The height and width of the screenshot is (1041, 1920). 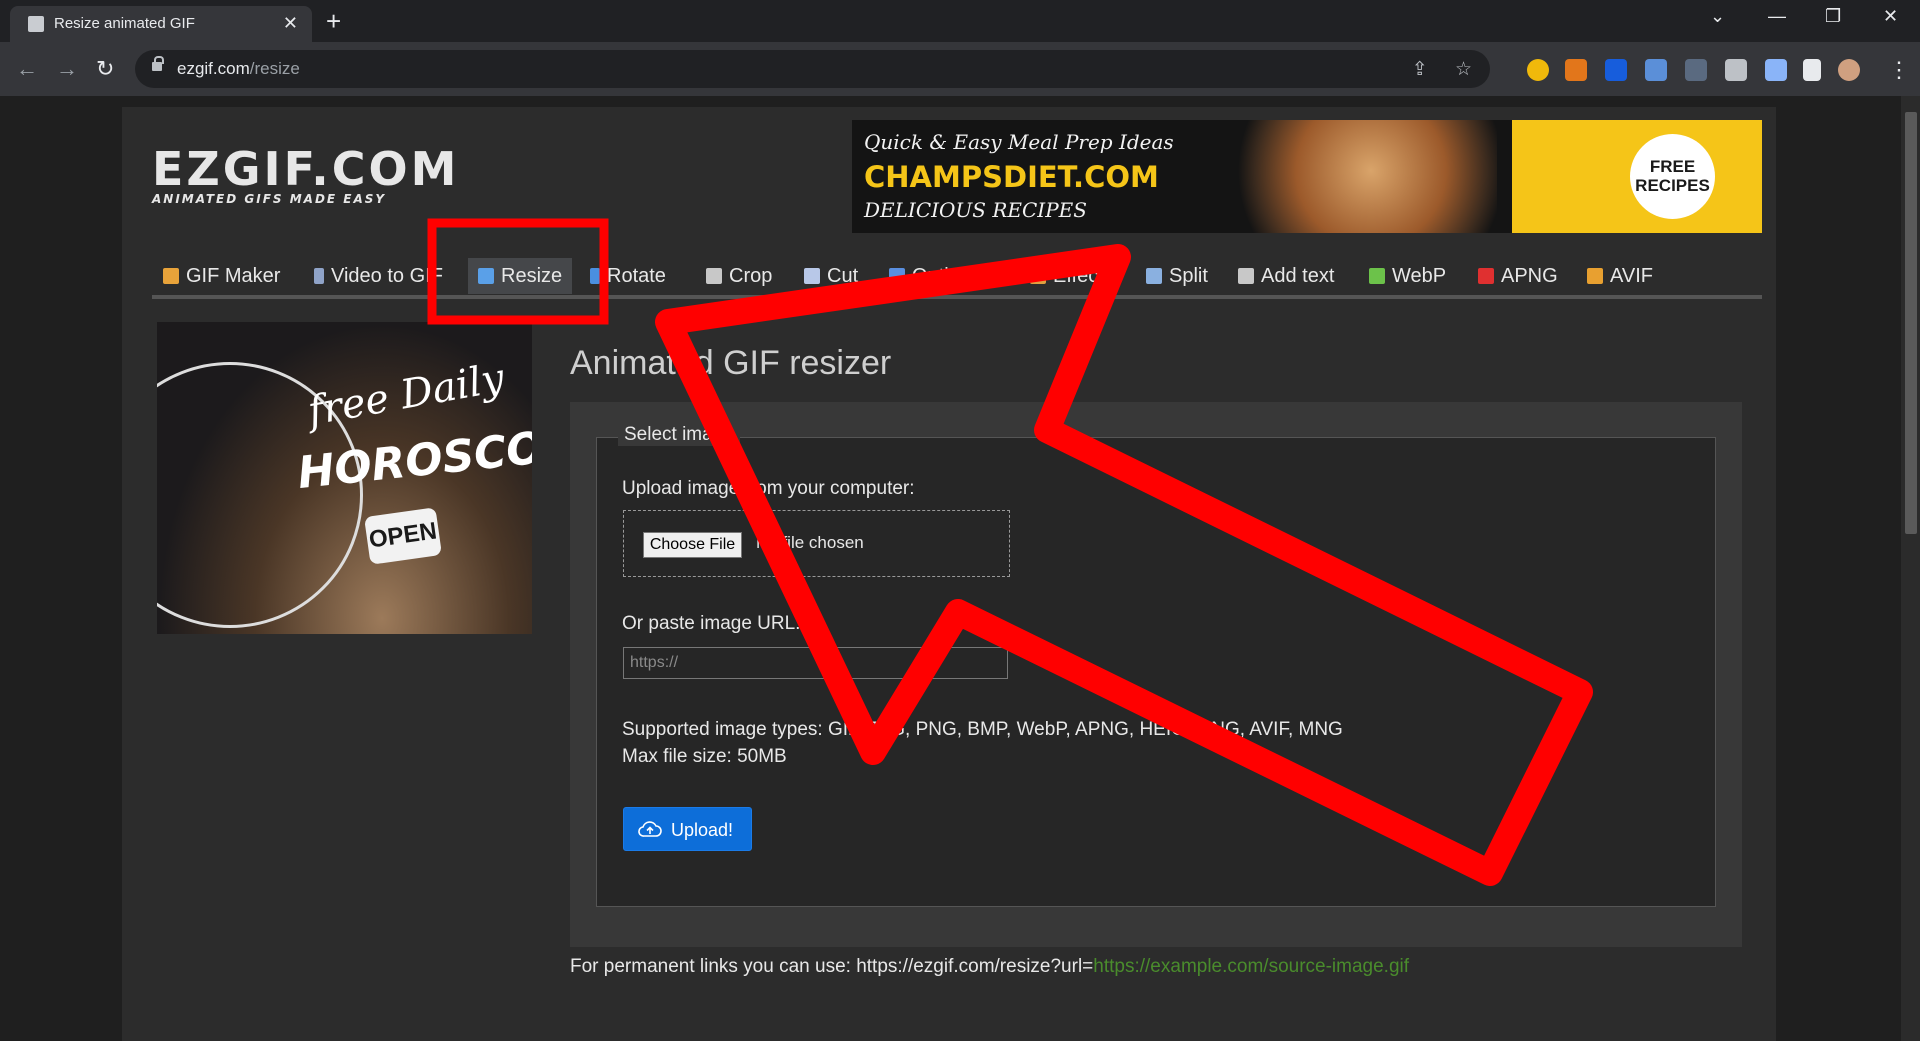 What do you see at coordinates (403, 536) in the screenshot?
I see `horoscope-open-button: OPEN` at bounding box center [403, 536].